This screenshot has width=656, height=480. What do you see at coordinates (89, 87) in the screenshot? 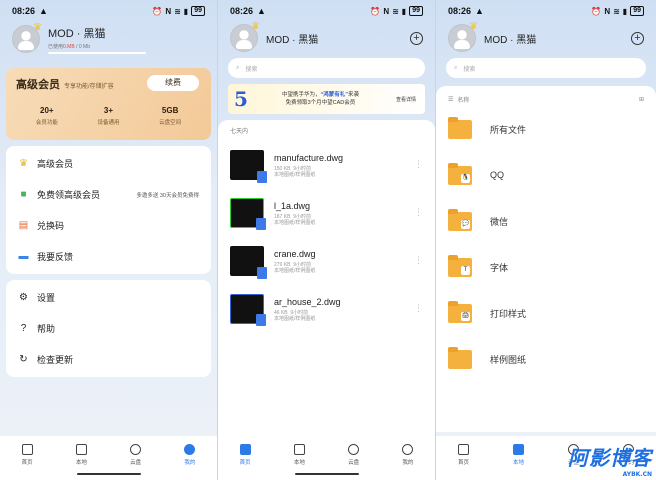
I see `premium-subtitle: 专享功能/存储扩容` at bounding box center [89, 87].